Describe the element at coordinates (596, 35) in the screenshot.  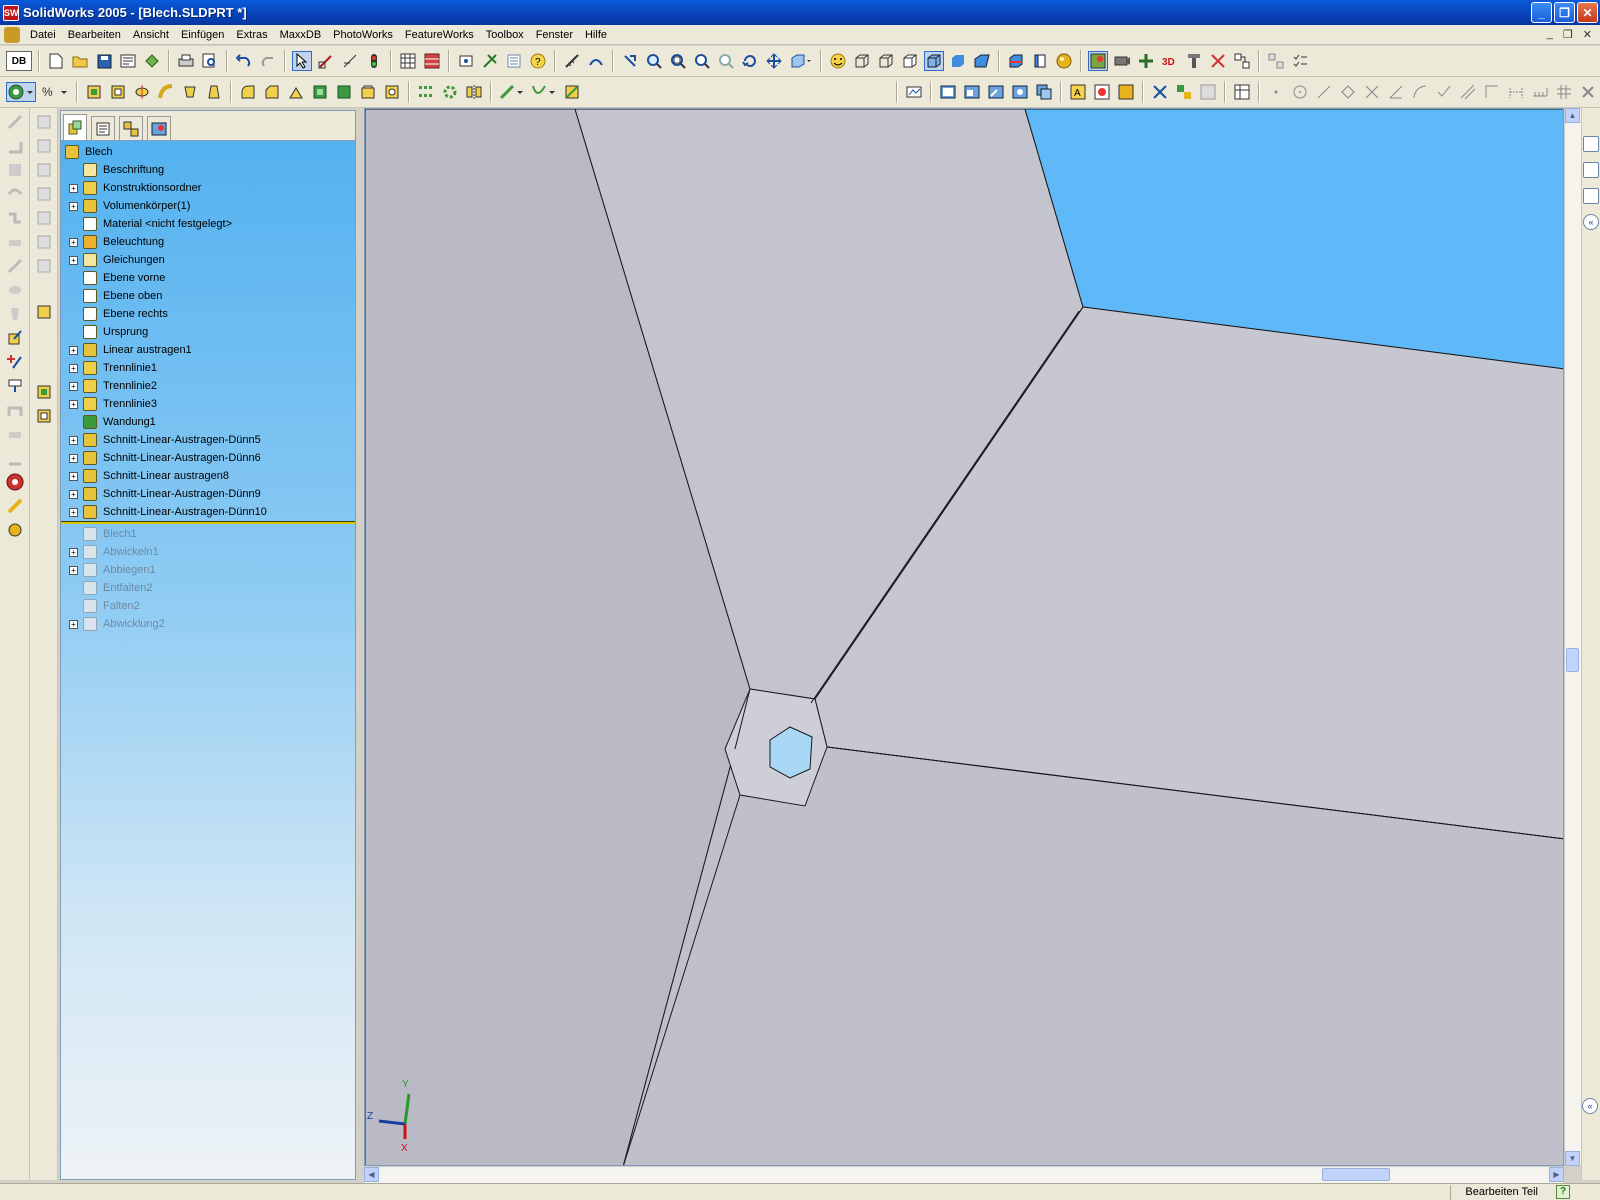
I see `menu-hilfe: Hilfe` at that location.